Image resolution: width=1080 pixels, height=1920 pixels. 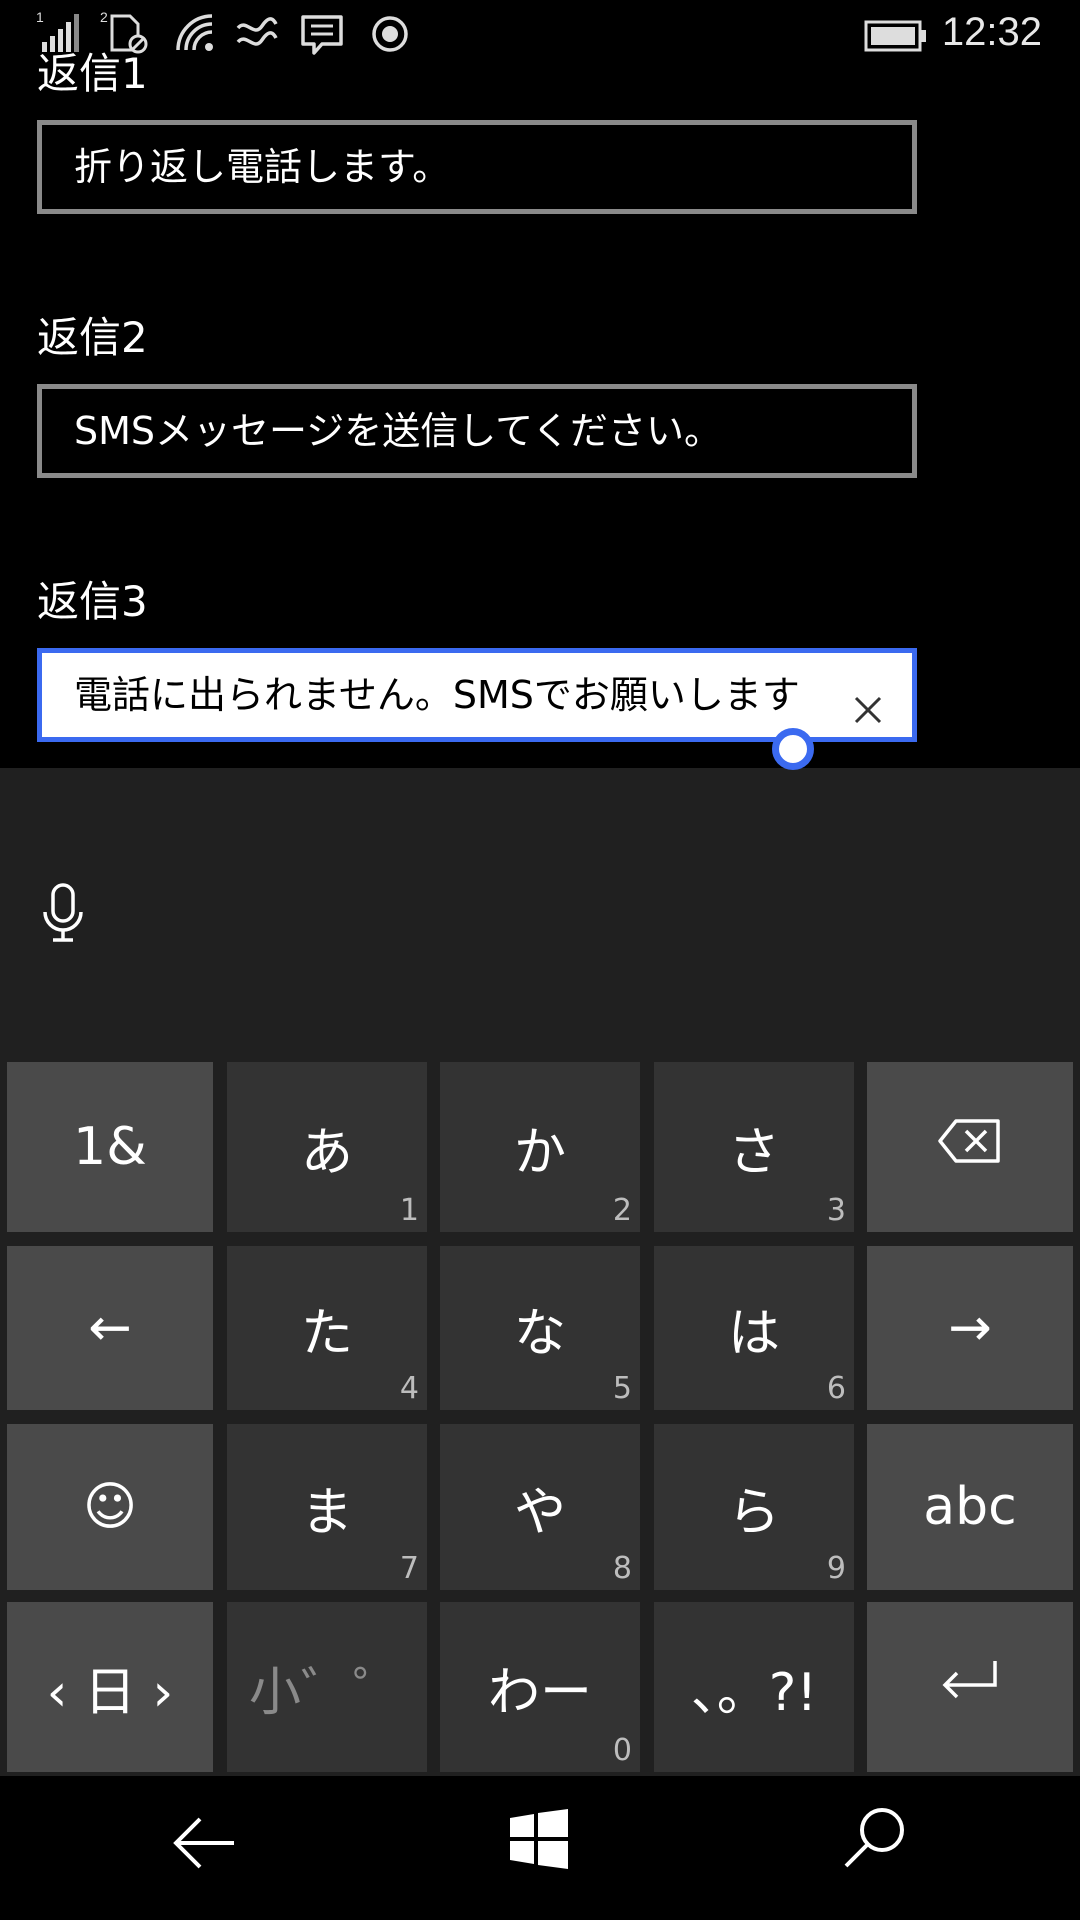 What do you see at coordinates (896, 38) in the screenshot?
I see `battery-icon` at bounding box center [896, 38].